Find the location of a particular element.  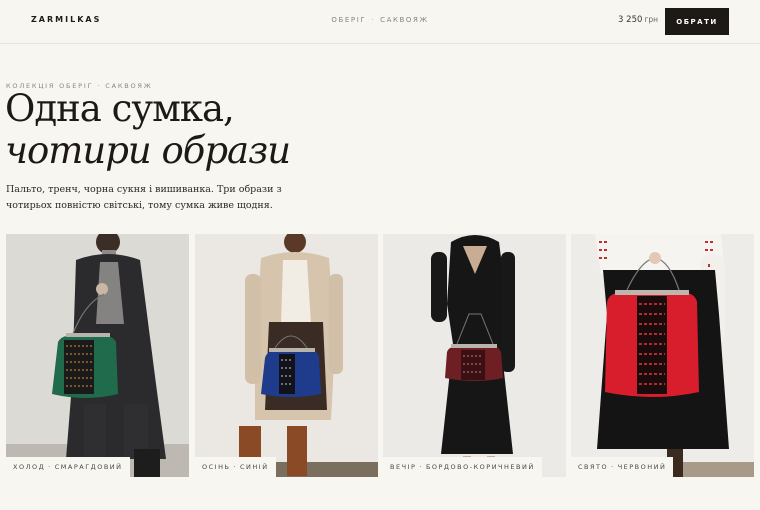

look-label-evening: ВЕЧІР · БОРДОВО-КОРИЧНЕВИЙ is located at coordinates (462, 467).